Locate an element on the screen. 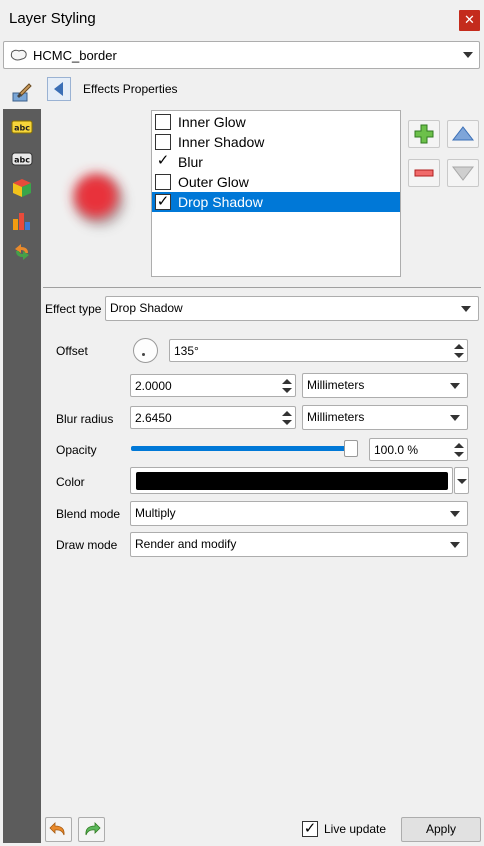 The width and height of the screenshot is (484, 846). effects-properties-title: Effects Properties is located at coordinates (130, 89).